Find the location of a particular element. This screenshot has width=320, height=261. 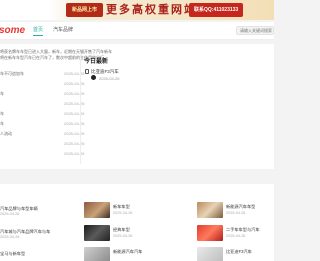

grid-card-title: 比亚迪F3汽车 is located at coordinates (239, 252).